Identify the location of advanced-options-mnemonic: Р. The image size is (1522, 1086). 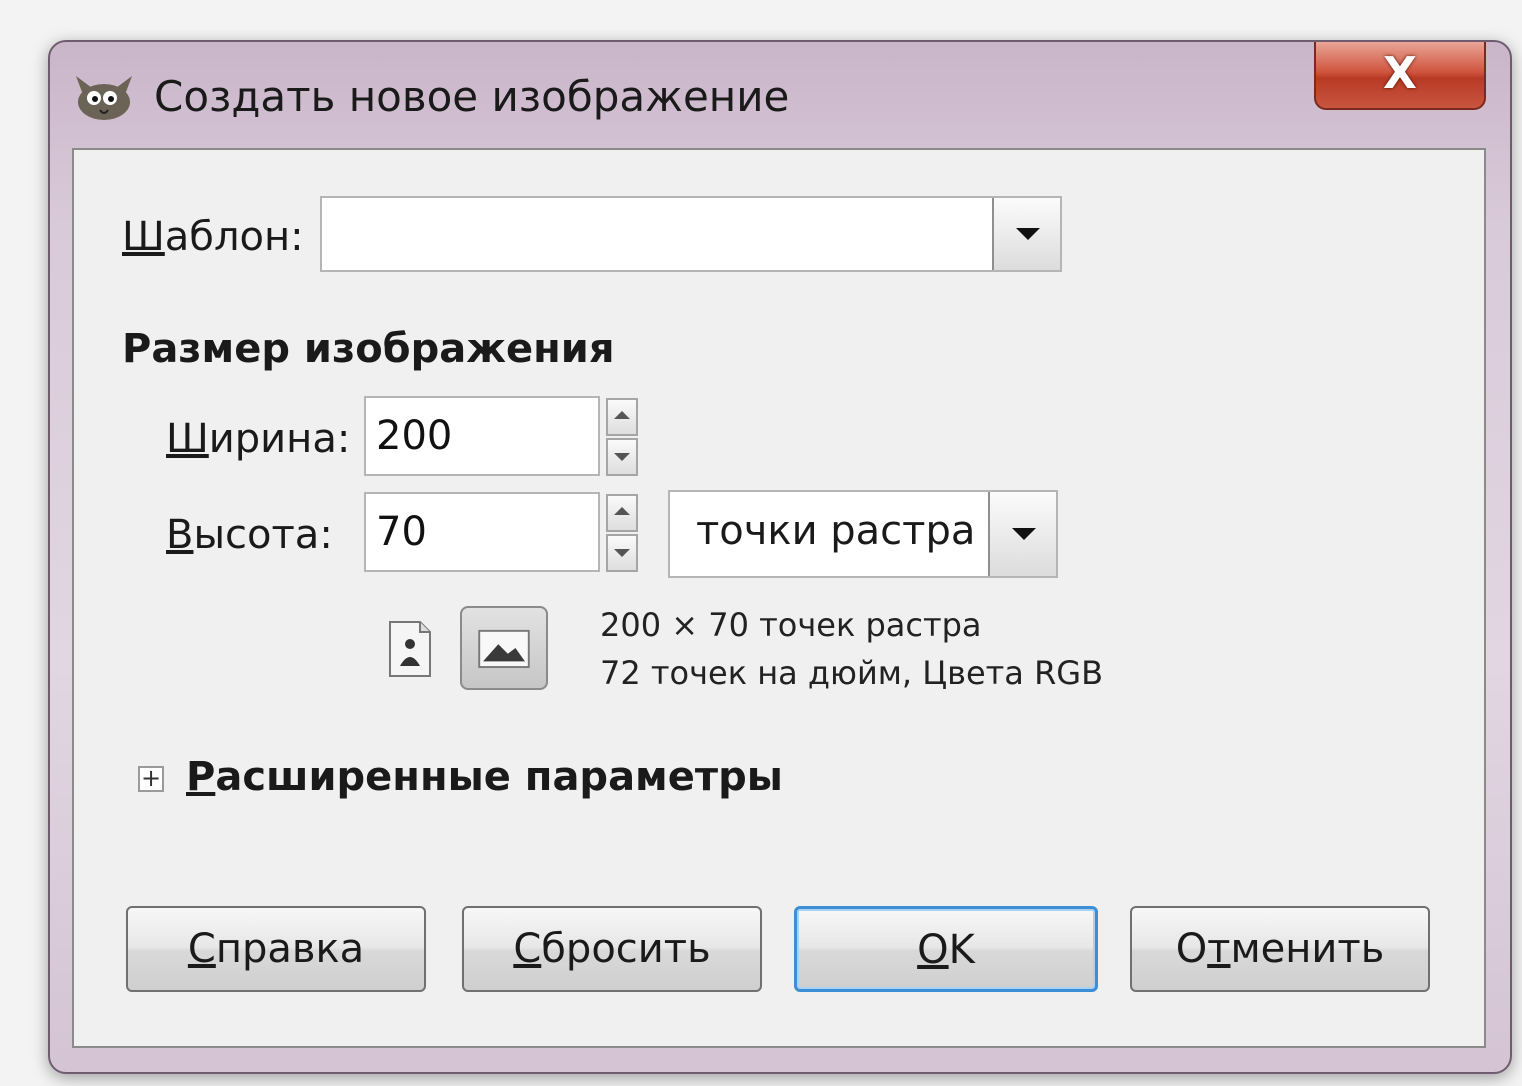
(201, 777).